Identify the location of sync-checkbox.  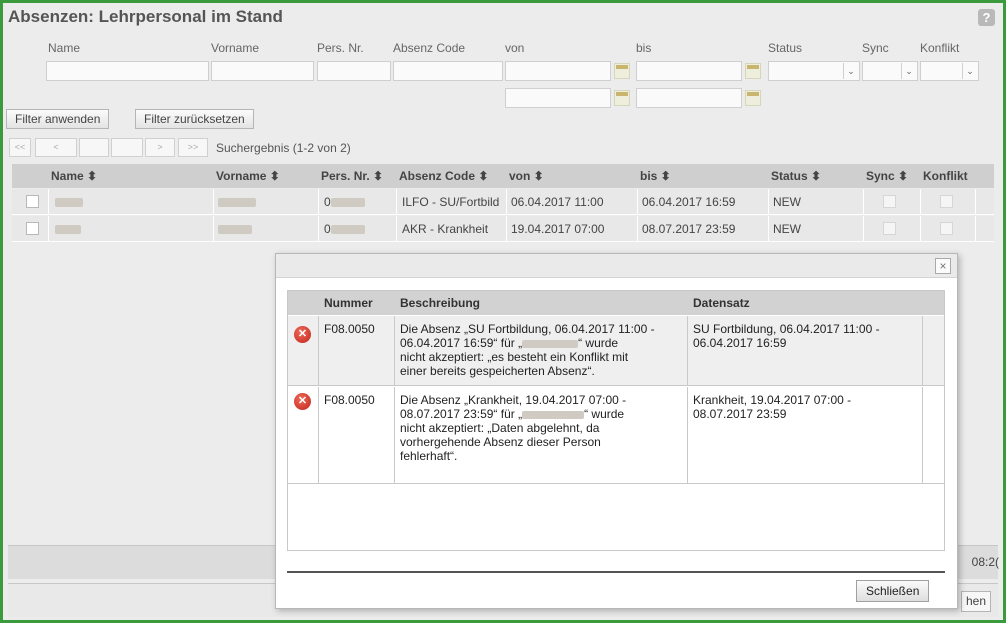
(889, 228).